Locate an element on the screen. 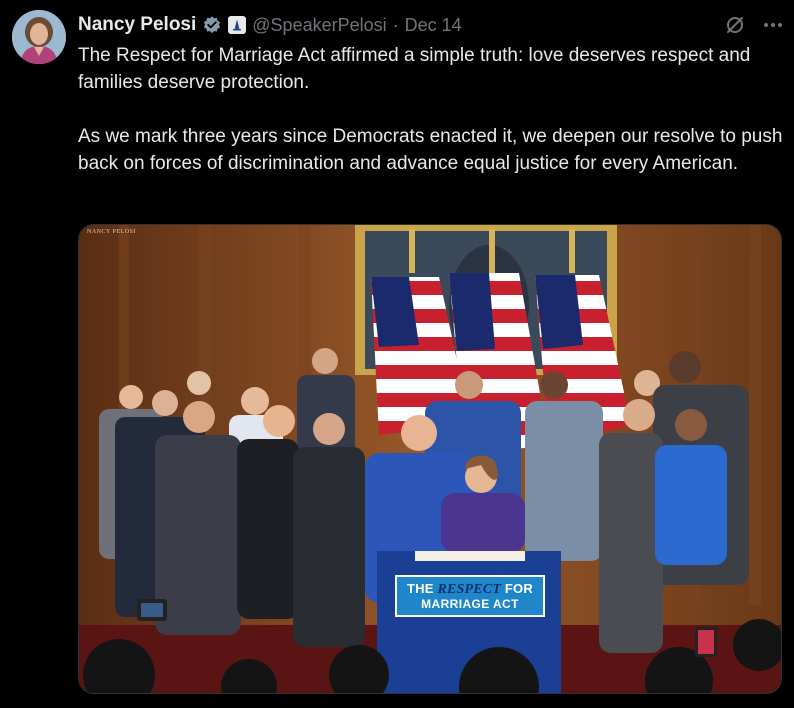 The height and width of the screenshot is (708, 794). avatar is located at coordinates (39, 37).